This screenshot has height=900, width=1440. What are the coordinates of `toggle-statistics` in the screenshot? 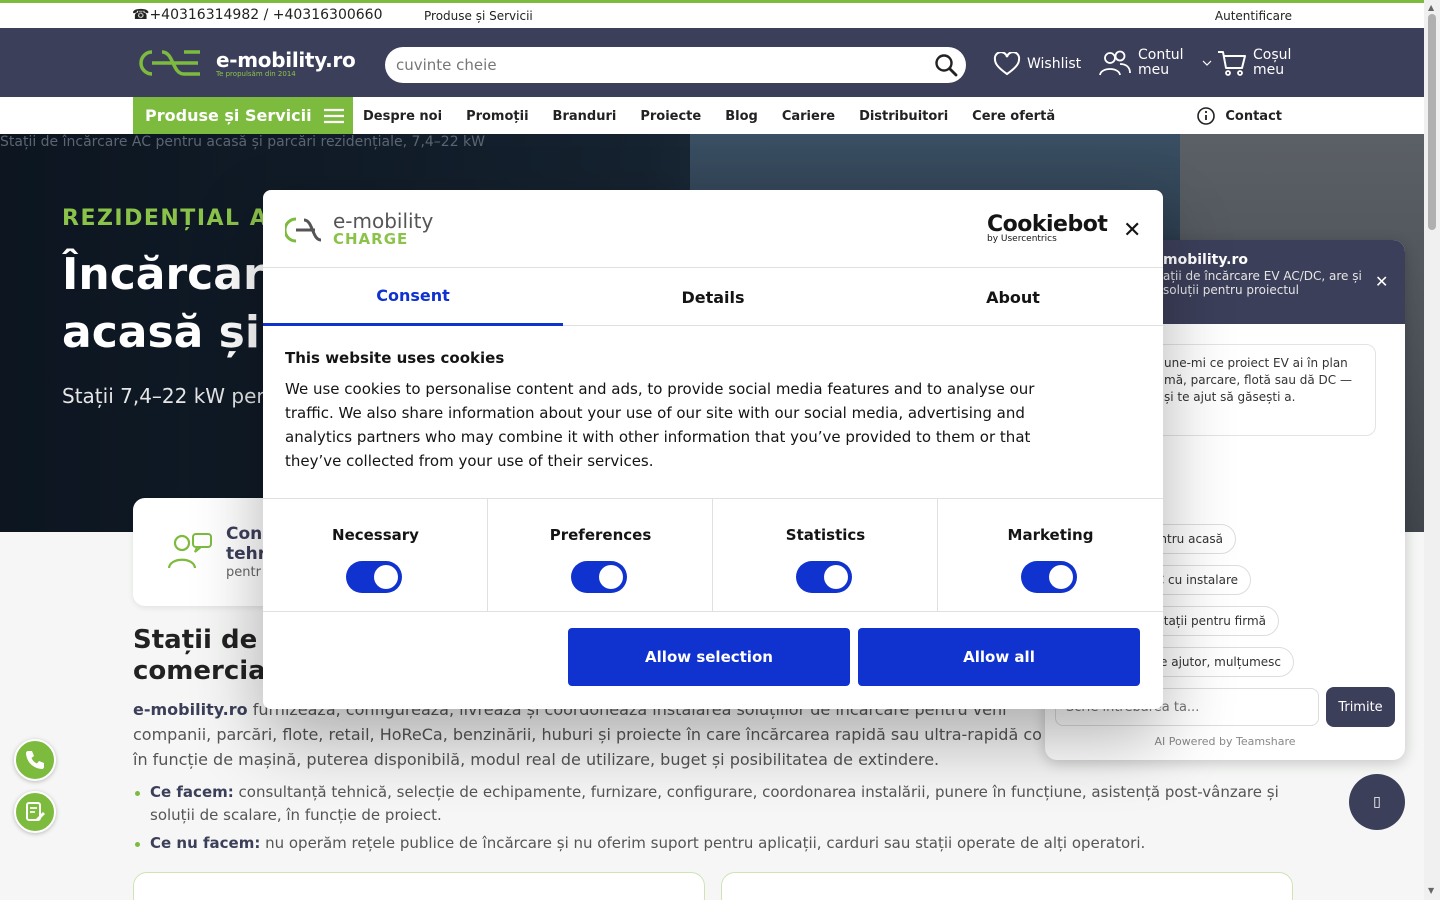 It's located at (824, 577).